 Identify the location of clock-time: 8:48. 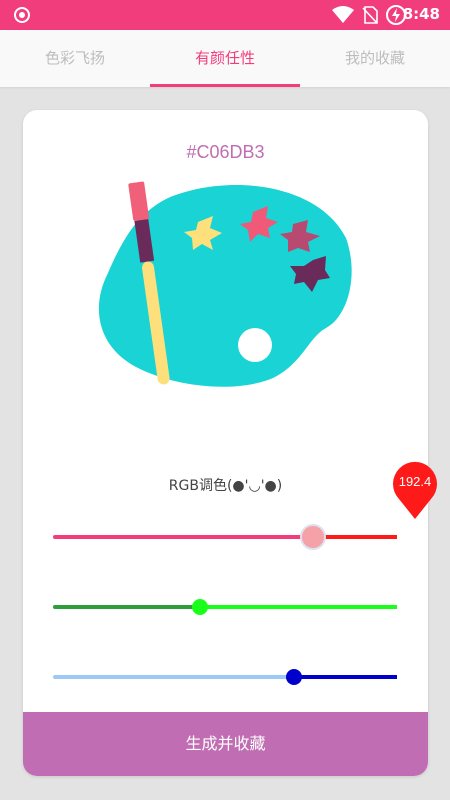
(421, 14).